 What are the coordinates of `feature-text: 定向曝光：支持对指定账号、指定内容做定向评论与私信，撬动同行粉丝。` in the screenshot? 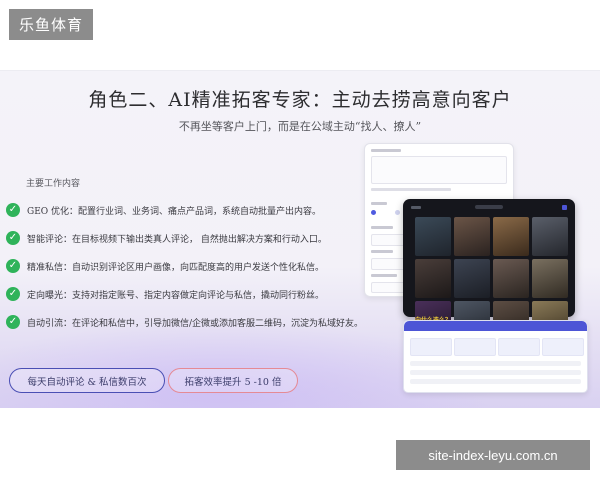 It's located at (176, 295).